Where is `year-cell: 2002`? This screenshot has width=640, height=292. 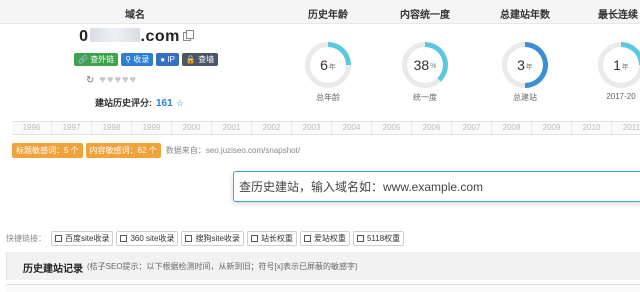
year-cell: 2002 is located at coordinates (272, 128).